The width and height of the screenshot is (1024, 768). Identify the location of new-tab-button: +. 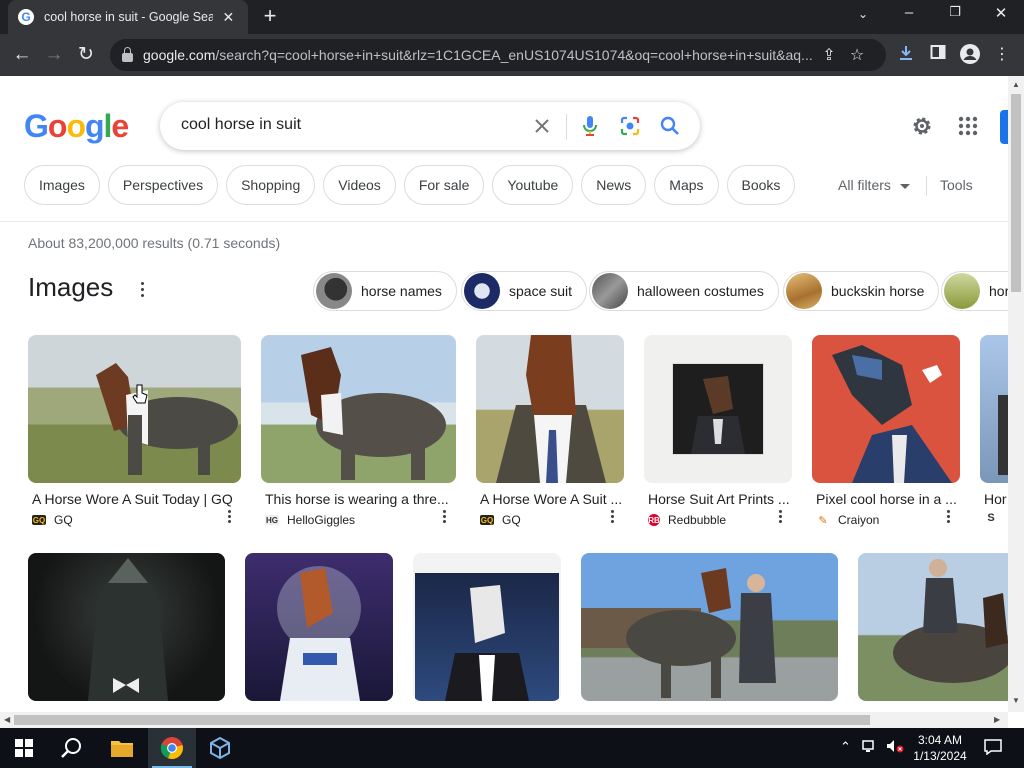
(270, 16).